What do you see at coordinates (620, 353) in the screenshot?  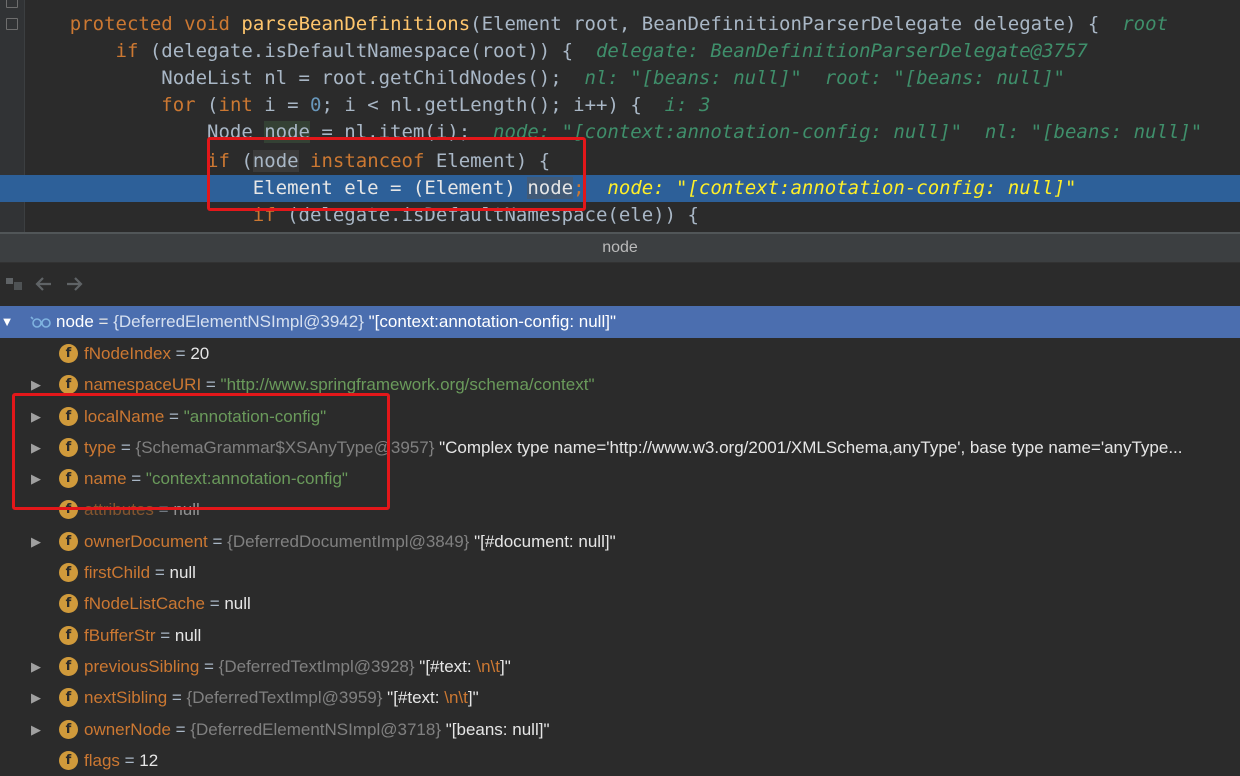 I see `tree-row: f fNodeIndex = 20` at bounding box center [620, 353].